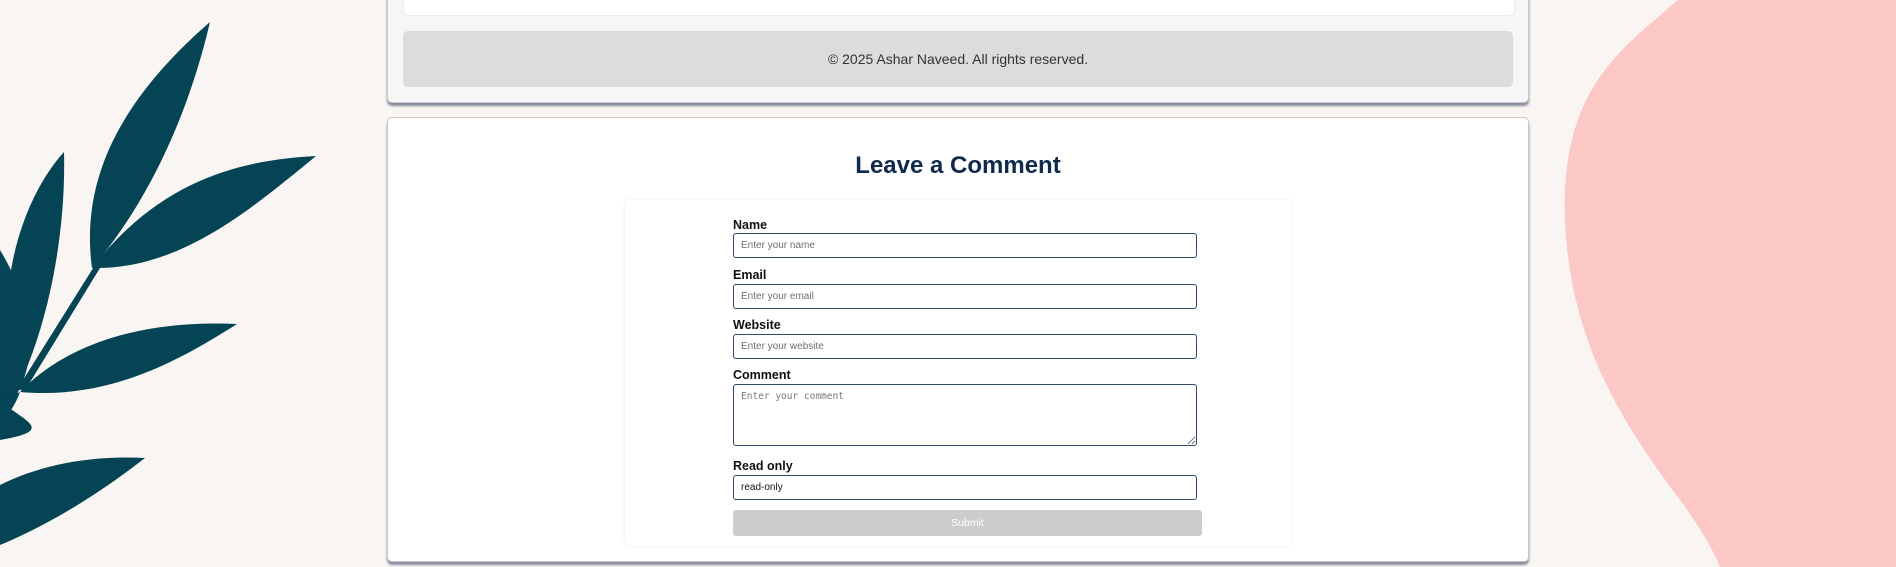  I want to click on website-label: Website, so click(757, 325).